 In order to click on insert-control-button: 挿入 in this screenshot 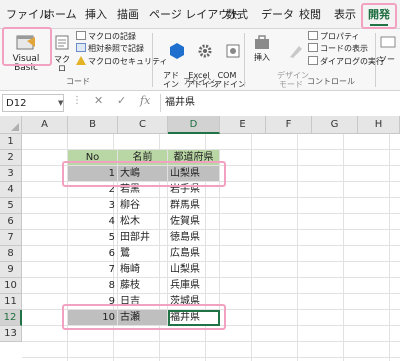, I will do `click(262, 47)`.